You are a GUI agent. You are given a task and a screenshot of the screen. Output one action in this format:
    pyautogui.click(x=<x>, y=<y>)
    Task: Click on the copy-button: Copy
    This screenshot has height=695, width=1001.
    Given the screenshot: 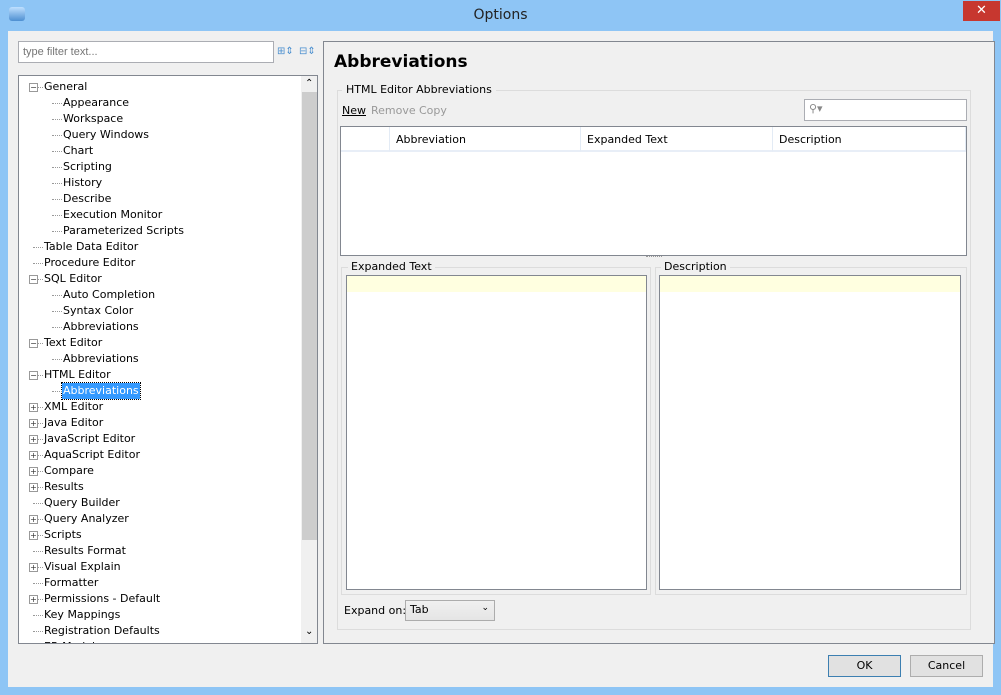 What is the action you would take?
    pyautogui.click(x=433, y=110)
    